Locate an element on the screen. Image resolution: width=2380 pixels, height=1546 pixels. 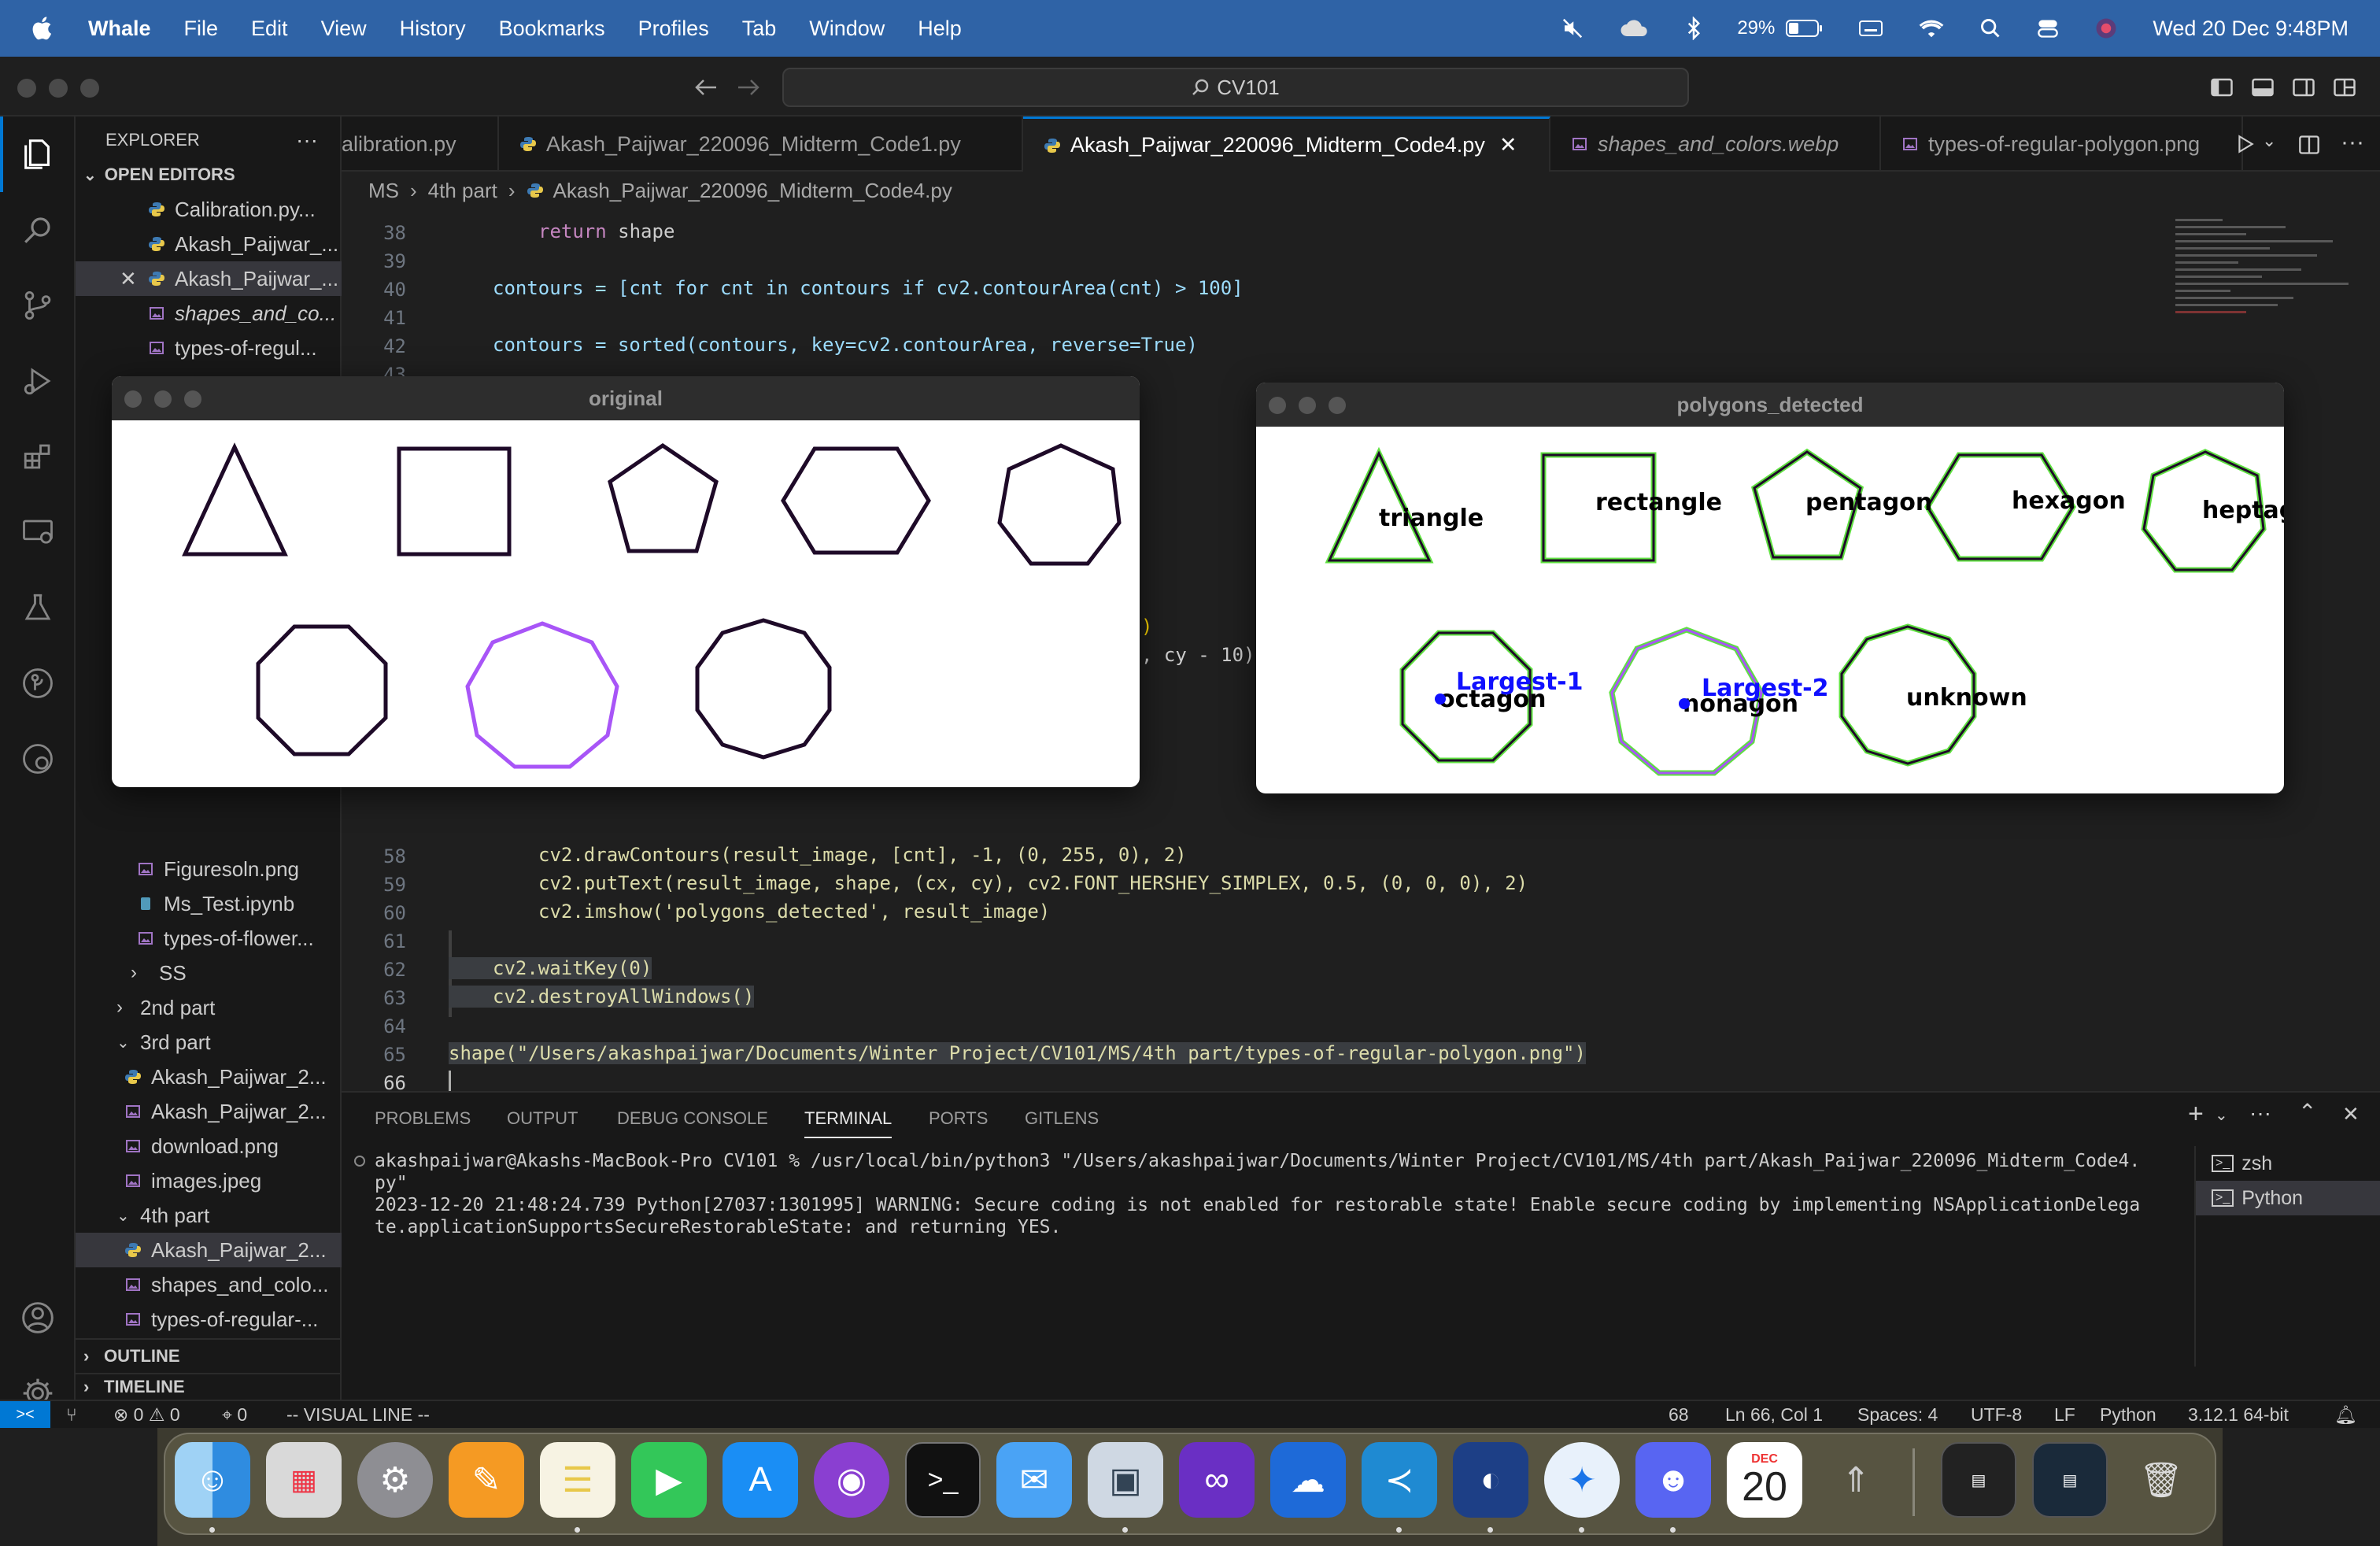
ports-status: ⌖ 0 is located at coordinates (234, 1415).